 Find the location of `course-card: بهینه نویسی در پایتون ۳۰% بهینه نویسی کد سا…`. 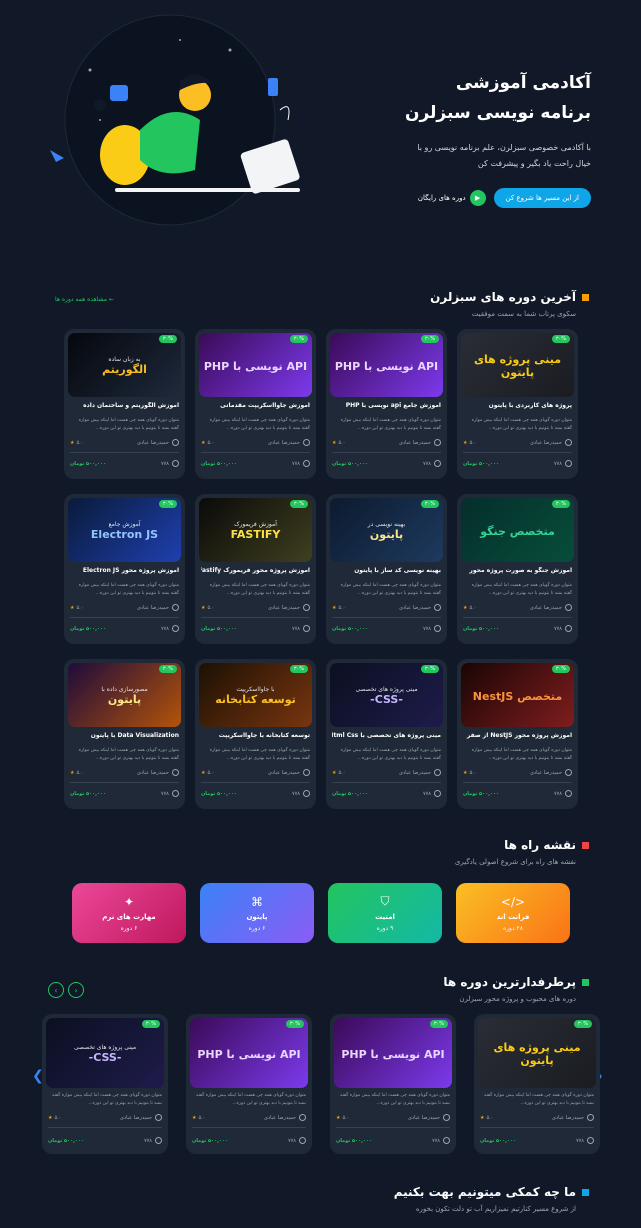

course-card: بهینه نویسی در پایتون ۳۰% بهینه نویسی کد سا… is located at coordinates (386, 569).